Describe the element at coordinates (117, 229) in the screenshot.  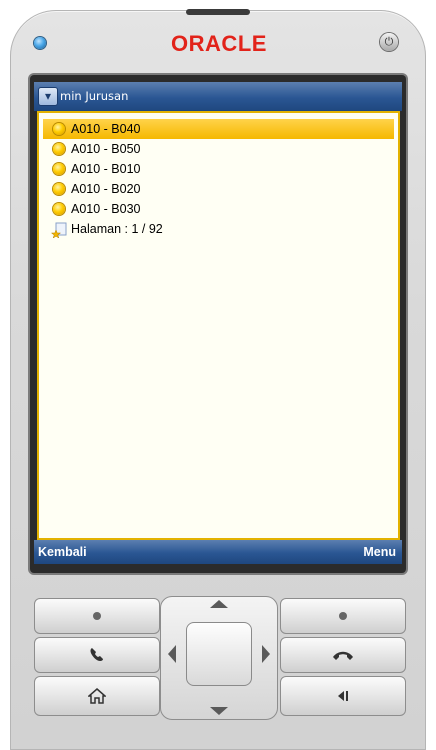
I see `pagination-label: Halaman : 1 / 92` at that location.